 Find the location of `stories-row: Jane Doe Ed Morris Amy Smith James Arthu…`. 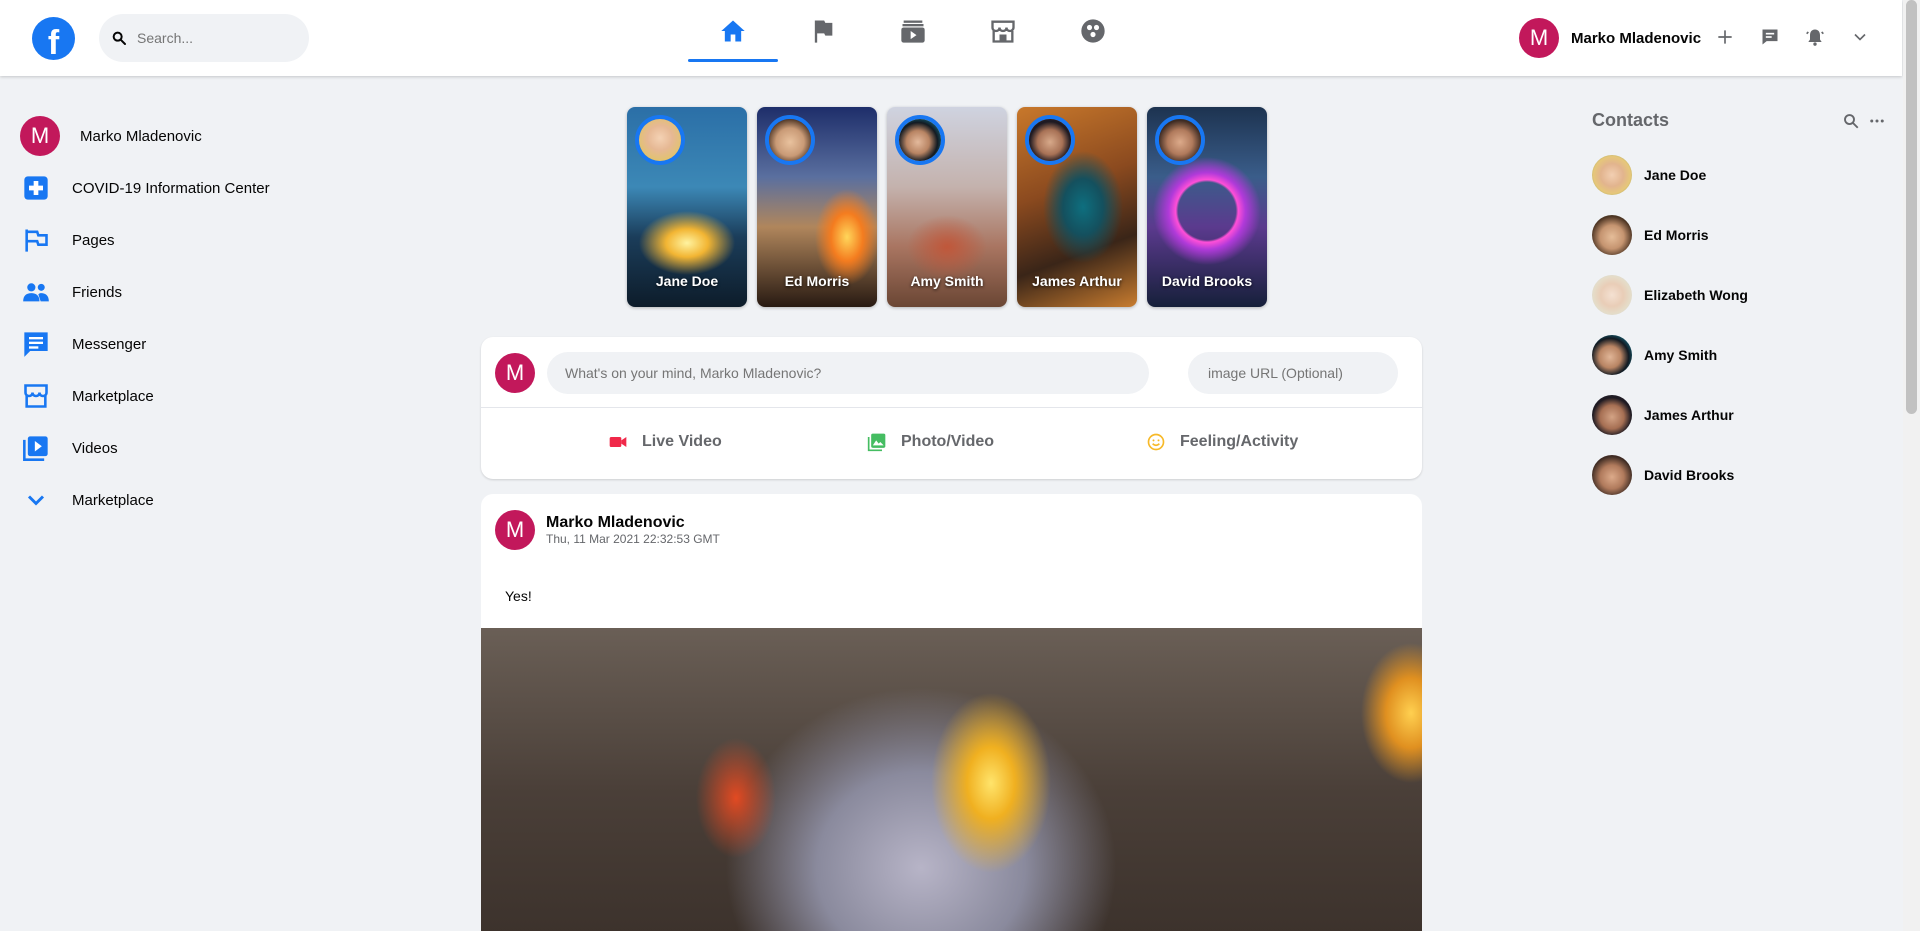

stories-row: Jane Doe Ed Morris Amy Smith James Arthu… is located at coordinates (947, 207).